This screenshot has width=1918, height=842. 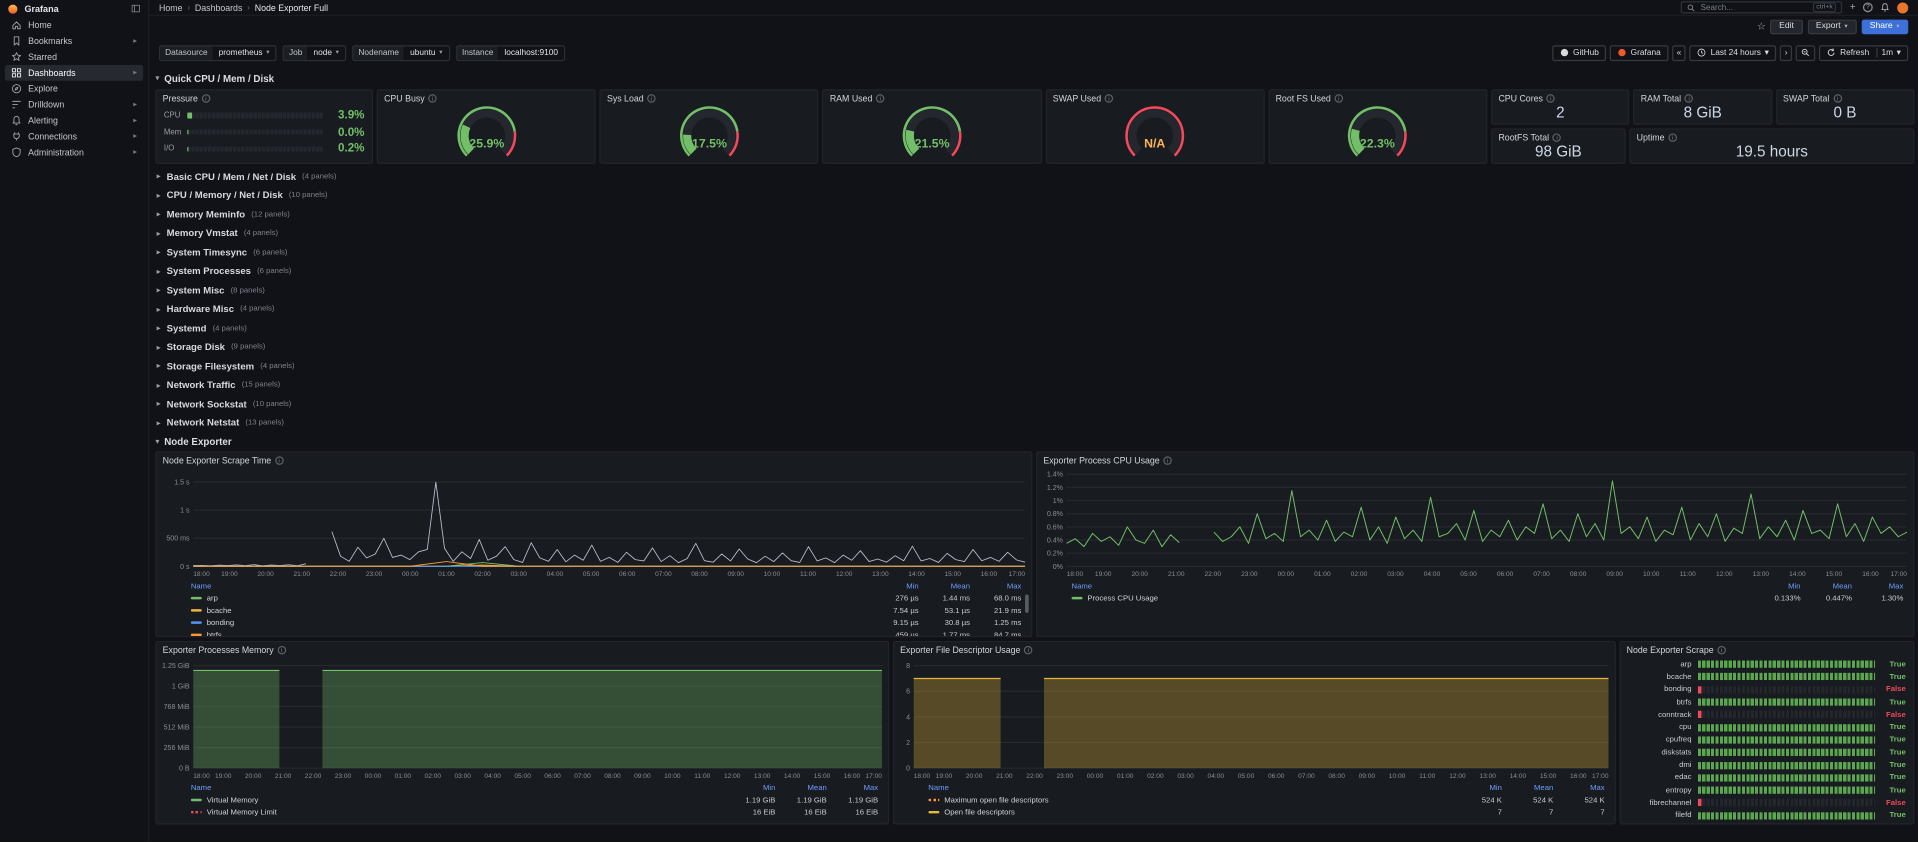 I want to click on row-basic-cpu-mem-net-disk: ▸ Basic CPU / Mem / Net / Disk (4 panels), so click(x=1034, y=176).